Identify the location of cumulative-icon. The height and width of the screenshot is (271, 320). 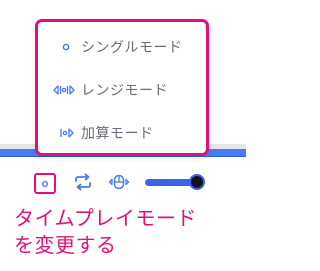
(66, 133).